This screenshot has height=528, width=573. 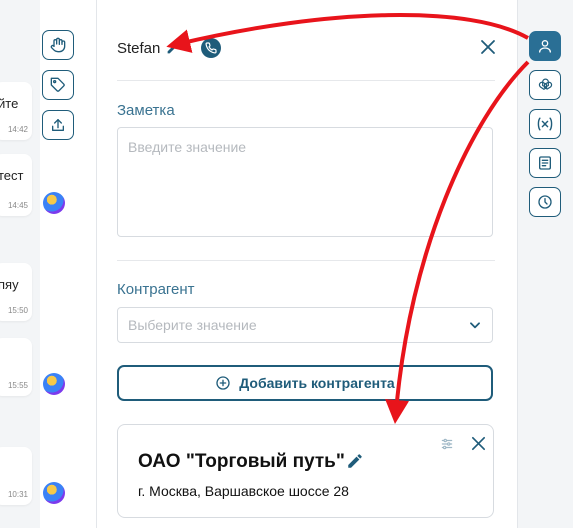 What do you see at coordinates (187, 147) in the screenshot?
I see `note-placeholder: Введите значение` at bounding box center [187, 147].